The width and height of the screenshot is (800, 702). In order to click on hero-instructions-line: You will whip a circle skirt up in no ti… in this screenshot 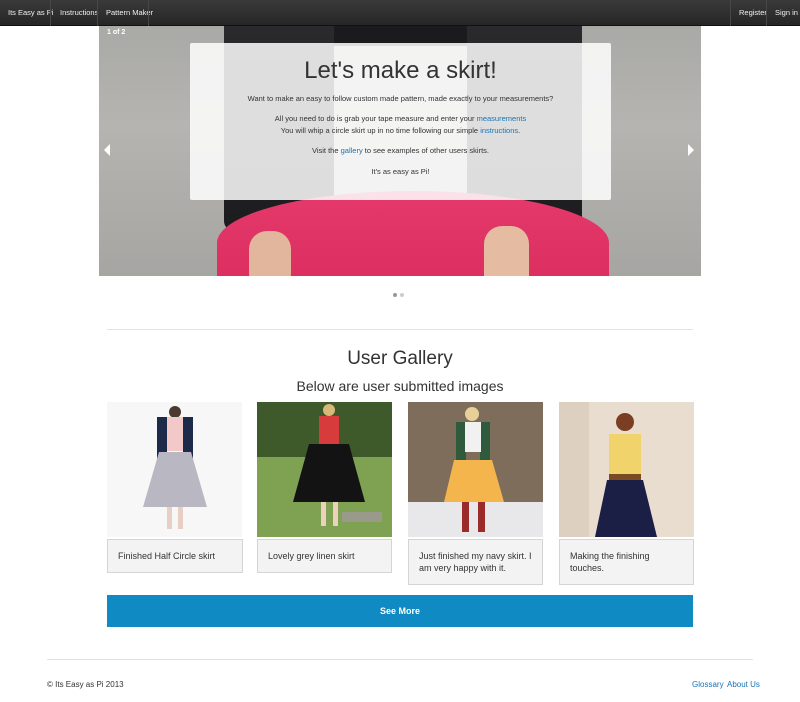, I will do `click(400, 130)`.